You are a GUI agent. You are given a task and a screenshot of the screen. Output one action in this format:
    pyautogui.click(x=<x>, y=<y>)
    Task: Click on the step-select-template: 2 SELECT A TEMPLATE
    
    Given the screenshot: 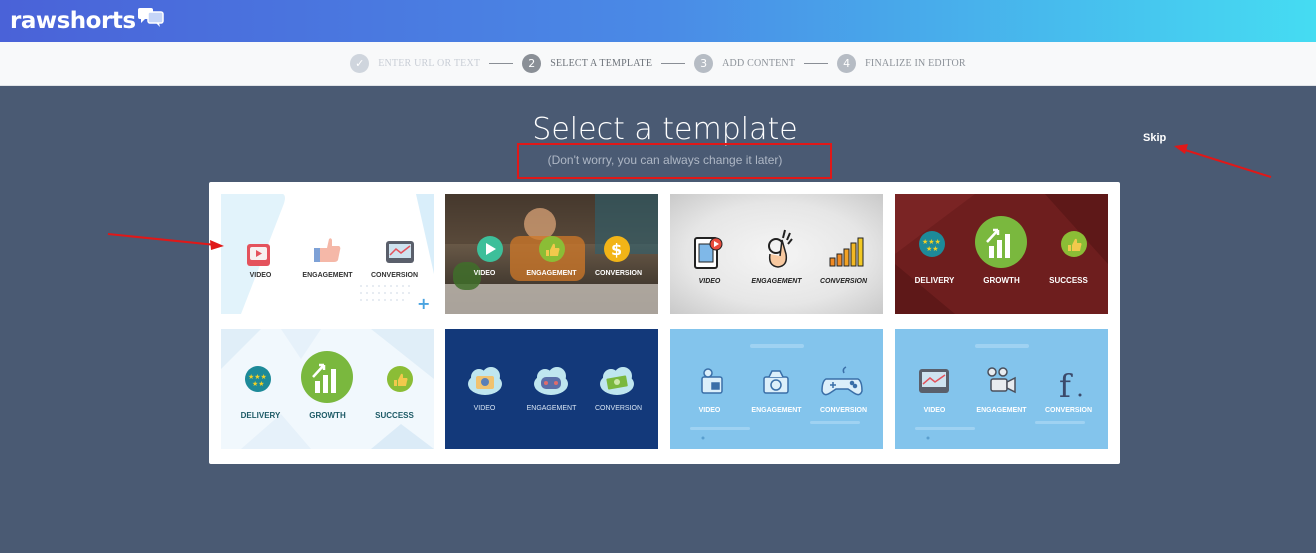 What is the action you would take?
    pyautogui.click(x=587, y=63)
    